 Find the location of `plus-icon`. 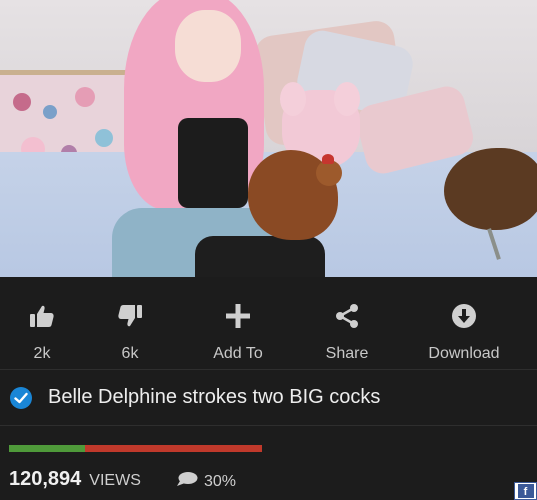

plus-icon is located at coordinates (238, 316).